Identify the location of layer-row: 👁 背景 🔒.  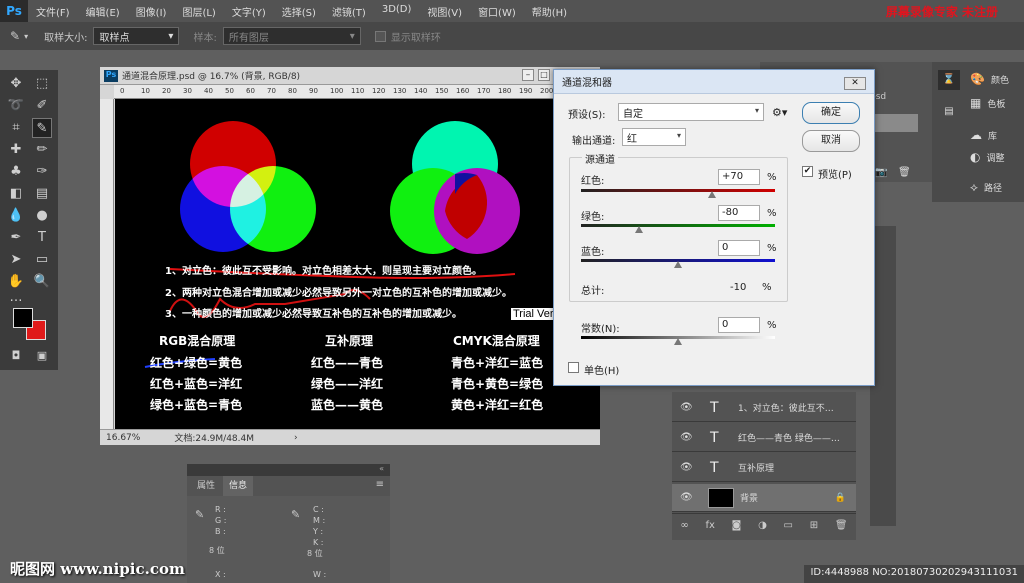
(764, 498).